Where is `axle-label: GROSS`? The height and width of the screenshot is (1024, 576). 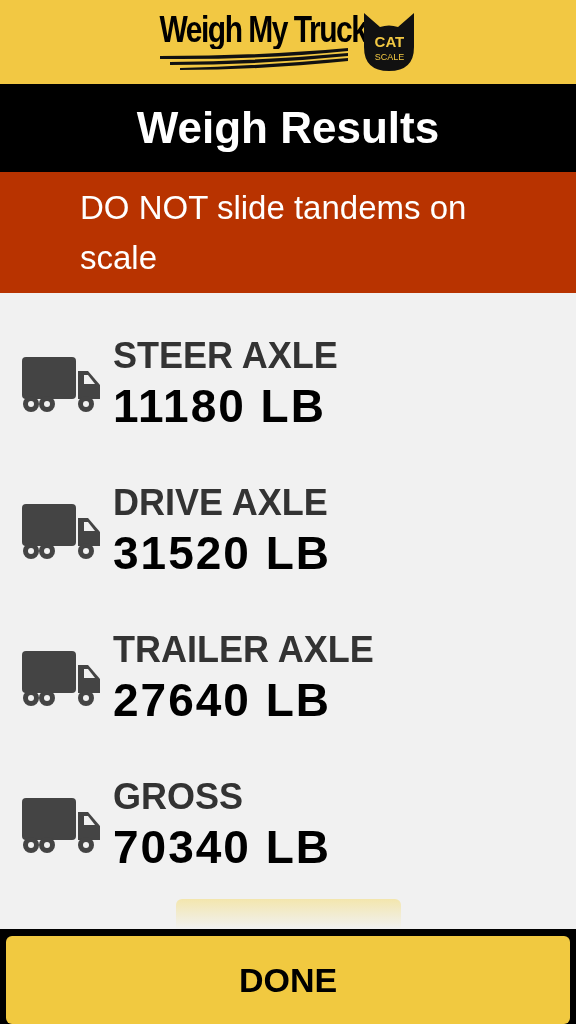
axle-label: GROSS is located at coordinates (179, 797).